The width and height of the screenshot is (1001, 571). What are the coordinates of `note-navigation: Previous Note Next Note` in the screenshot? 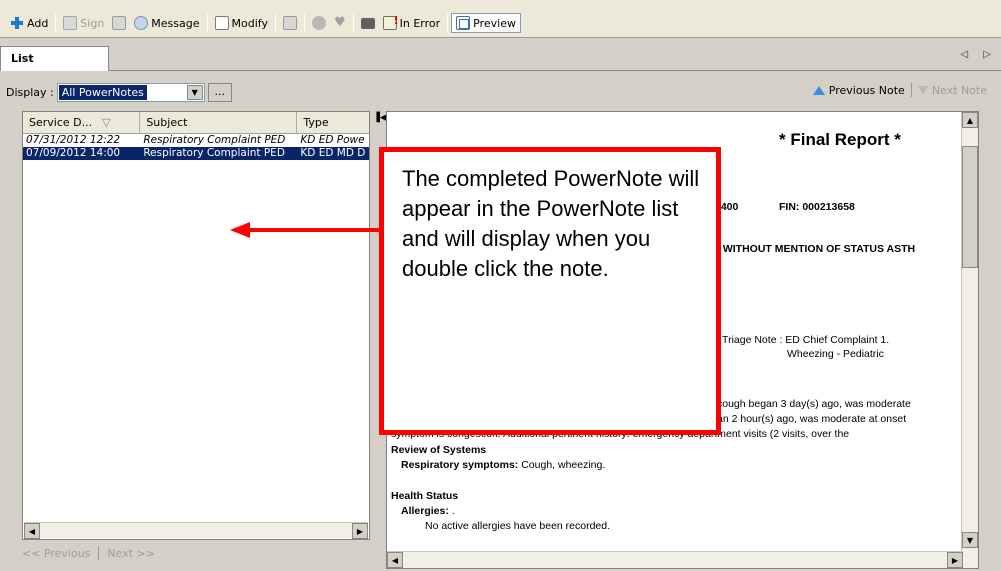 It's located at (899, 90).